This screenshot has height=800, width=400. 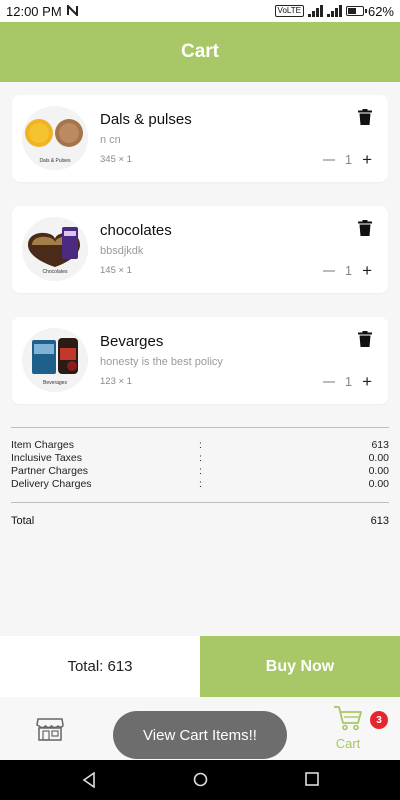 I want to click on item-price-qty: 345 × 1, so click(x=116, y=159).